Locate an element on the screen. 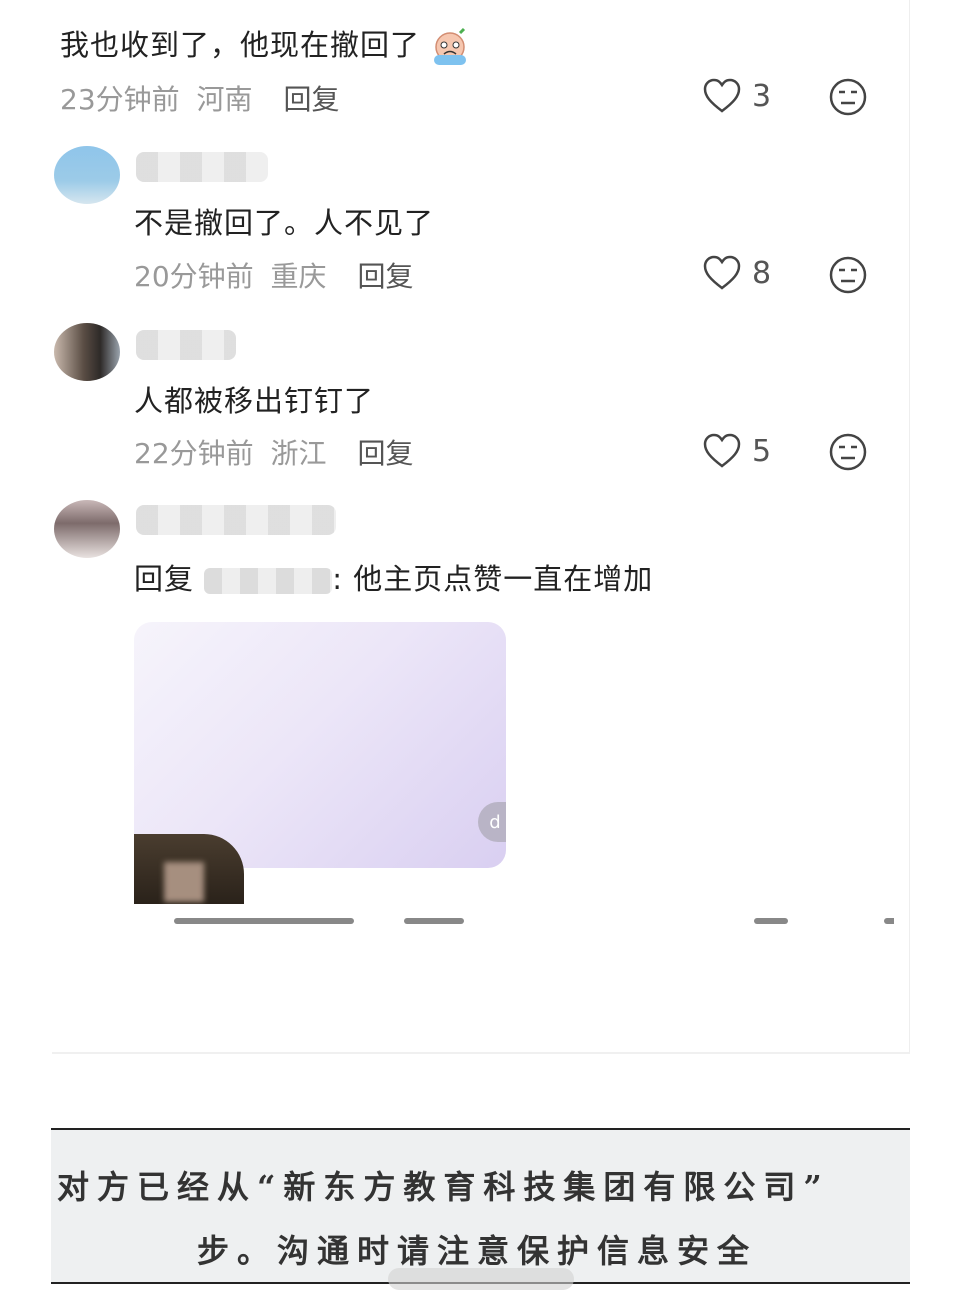 This screenshot has width=960, height=1300. comment-1-like-count: 3 is located at coordinates (762, 96).